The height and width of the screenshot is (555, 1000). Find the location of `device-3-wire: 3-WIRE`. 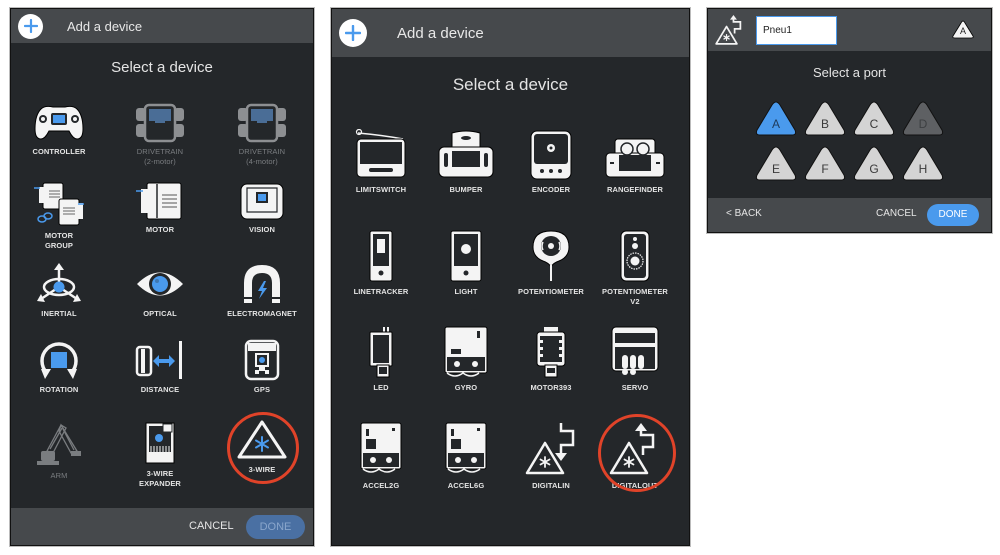

device-3-wire: 3-WIRE is located at coordinates (262, 447).